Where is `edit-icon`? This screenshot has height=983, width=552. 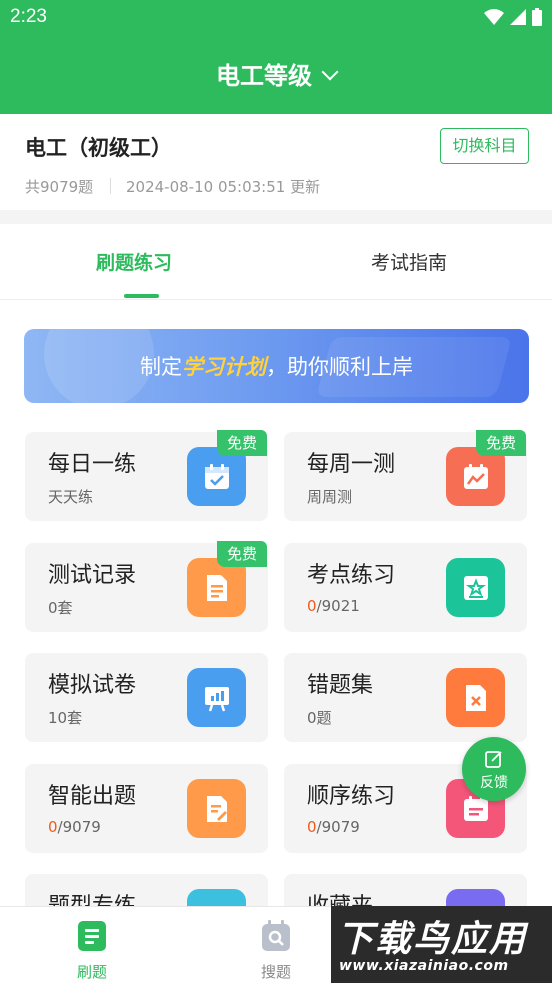 edit-icon is located at coordinates (493, 759).